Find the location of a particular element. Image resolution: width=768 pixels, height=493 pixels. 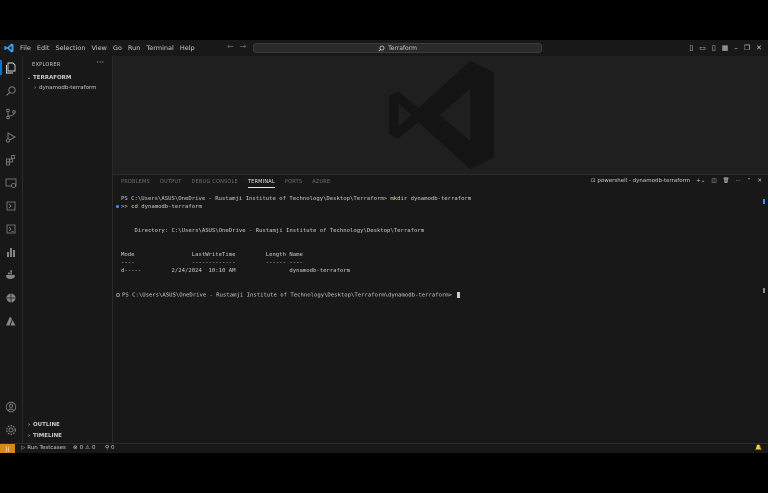

menu-go: Go is located at coordinates (117, 48).